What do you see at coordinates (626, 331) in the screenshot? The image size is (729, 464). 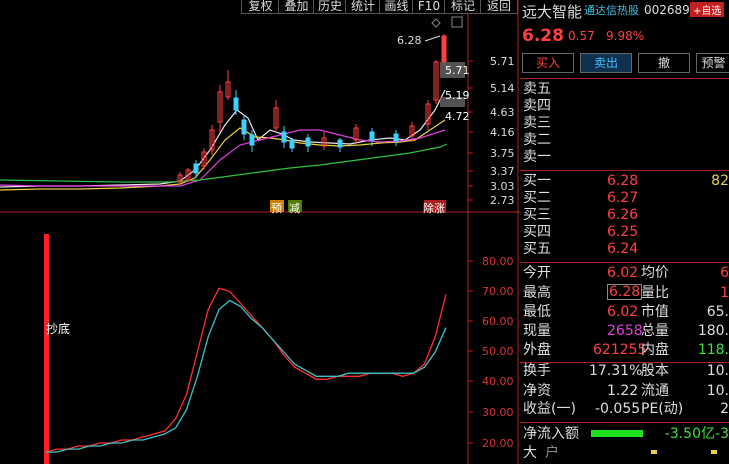 I see `stat-row: 现量 2658 总量 180.` at bounding box center [626, 331].